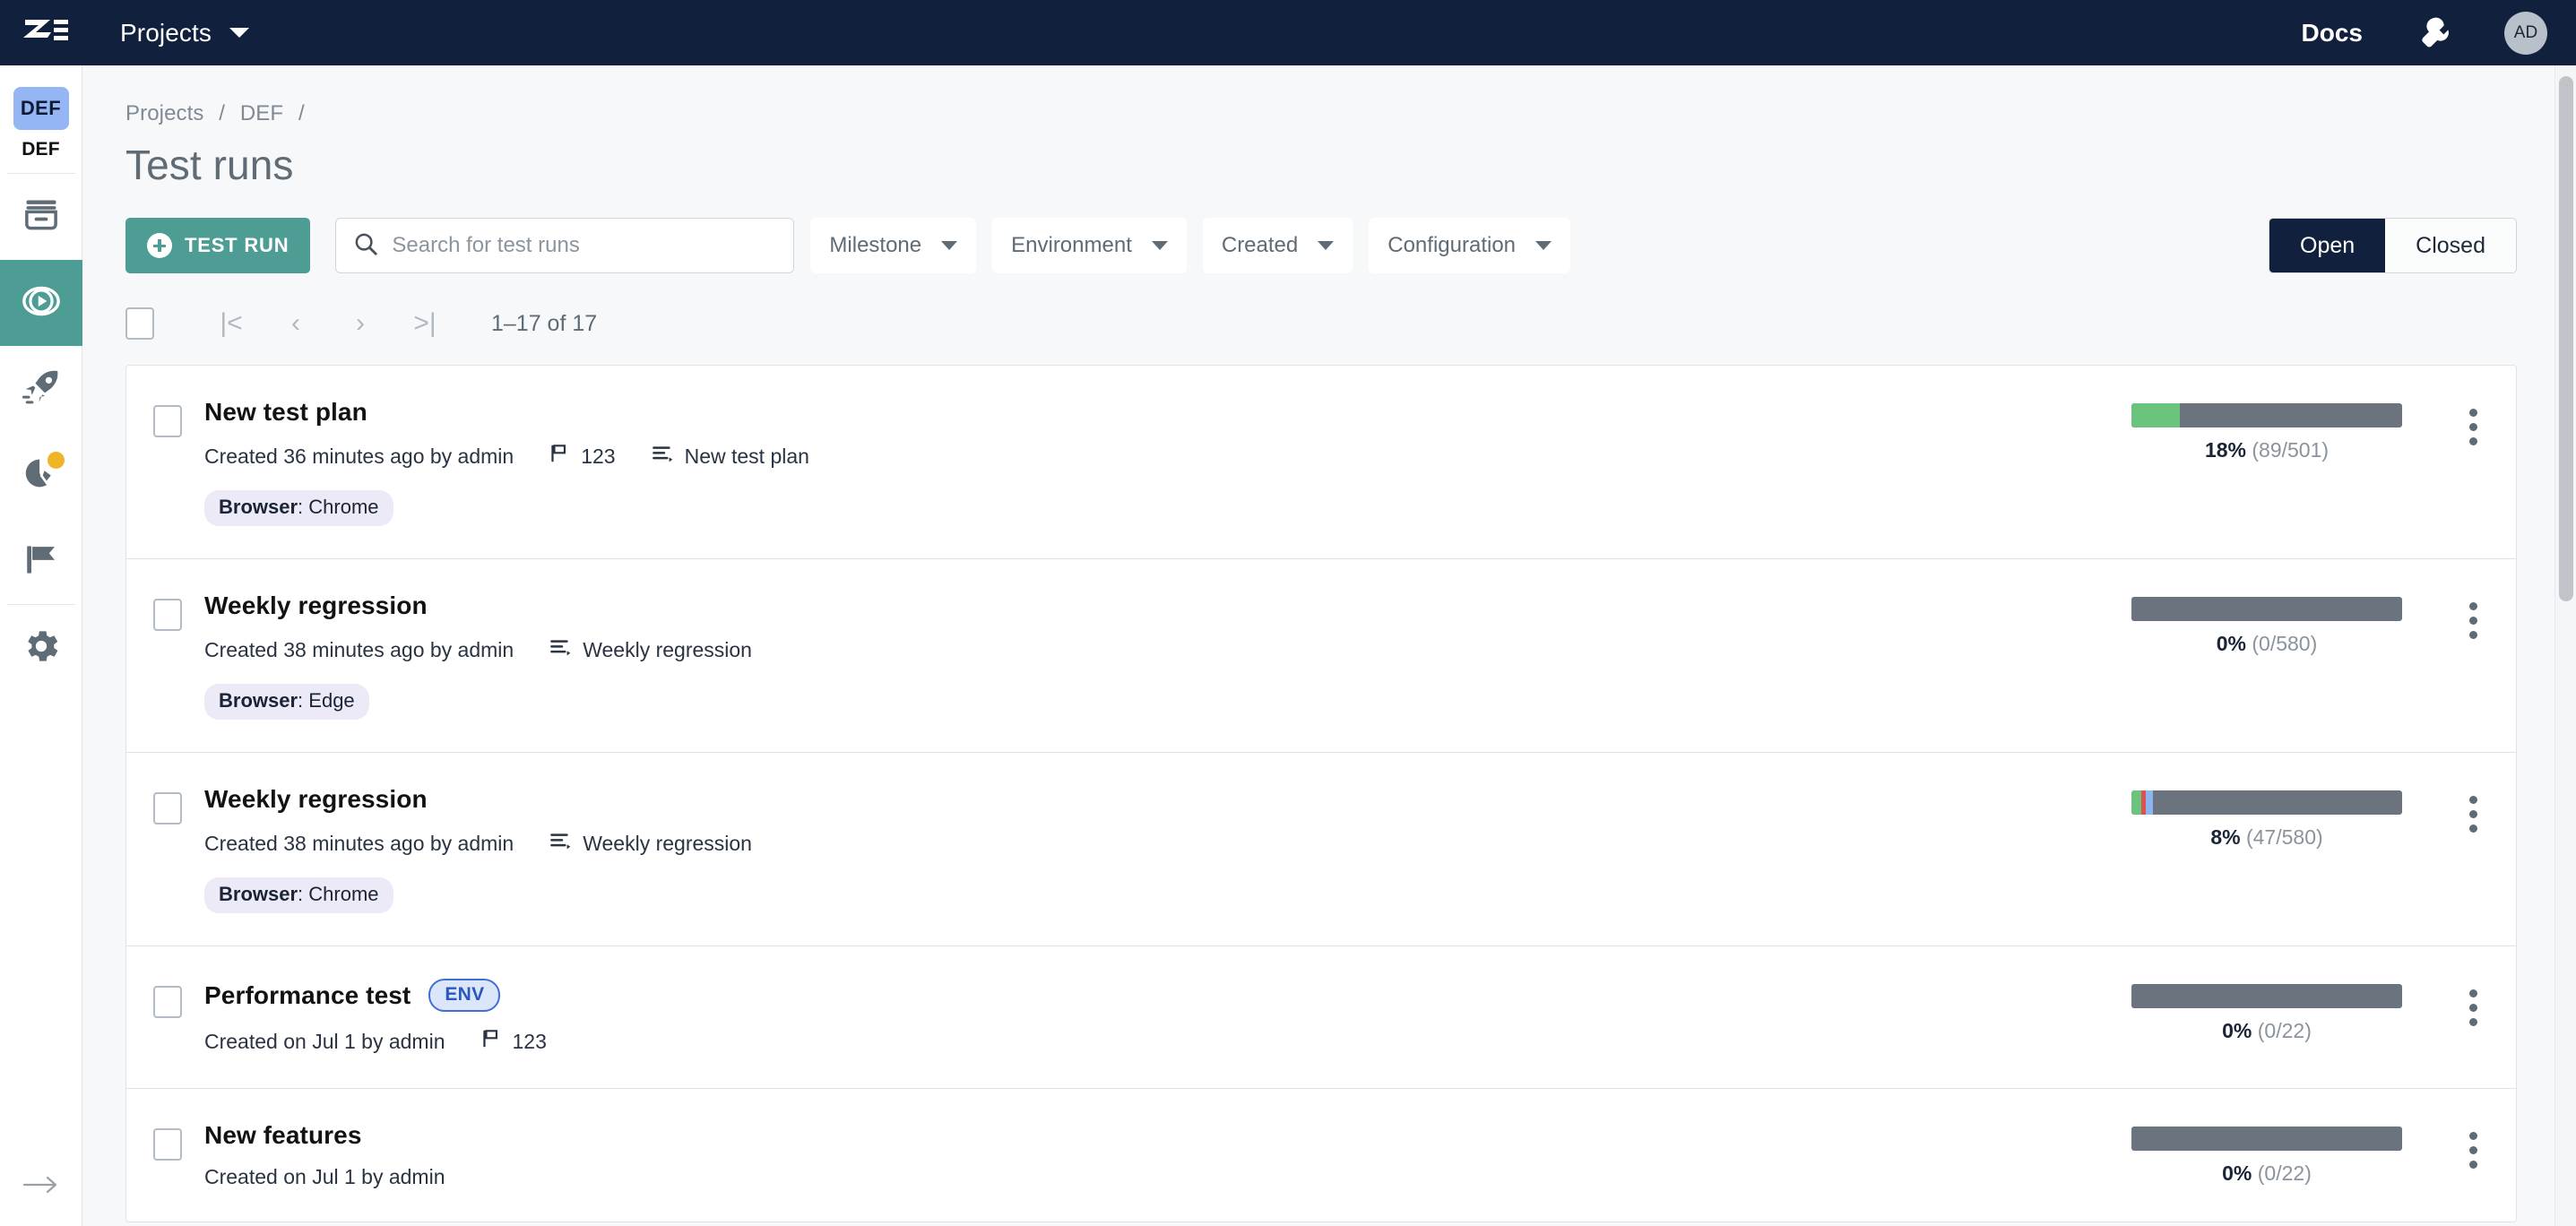  Describe the element at coordinates (209, 165) in the screenshot. I see `page-title: Test runs` at that location.